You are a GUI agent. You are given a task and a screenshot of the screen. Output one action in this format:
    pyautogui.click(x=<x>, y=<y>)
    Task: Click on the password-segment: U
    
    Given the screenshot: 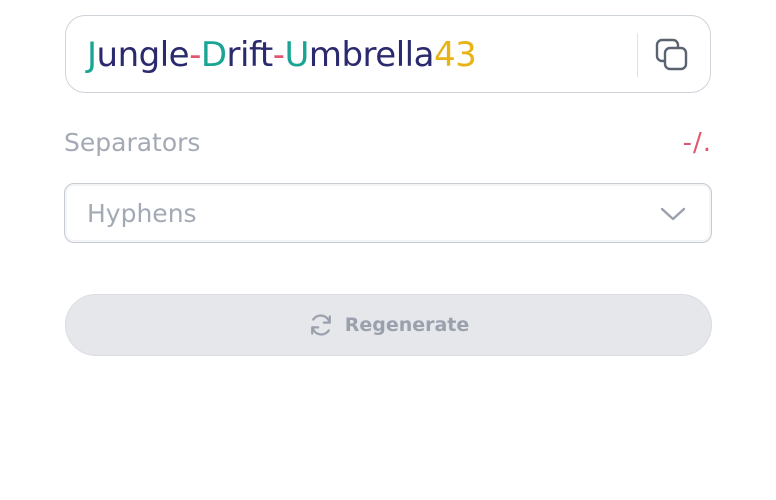 What is the action you would take?
    pyautogui.click(x=296, y=55)
    